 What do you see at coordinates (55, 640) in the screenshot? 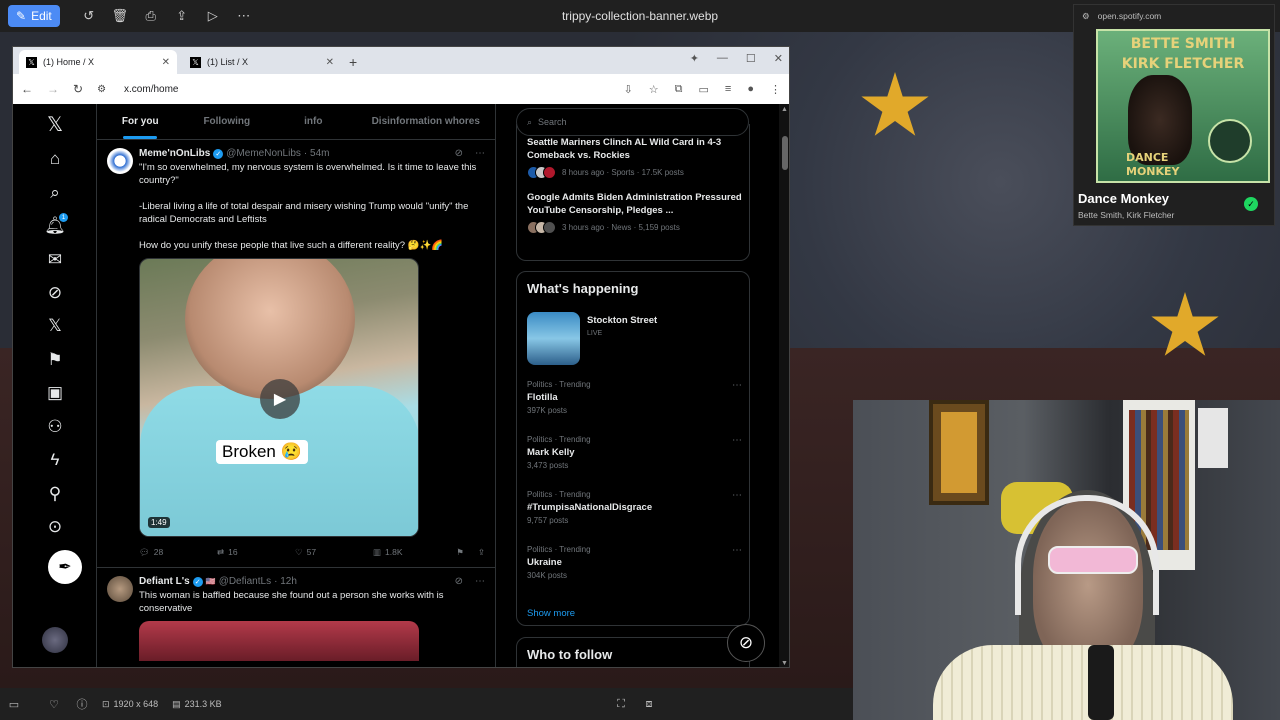
I see `account-avatar` at bounding box center [55, 640].